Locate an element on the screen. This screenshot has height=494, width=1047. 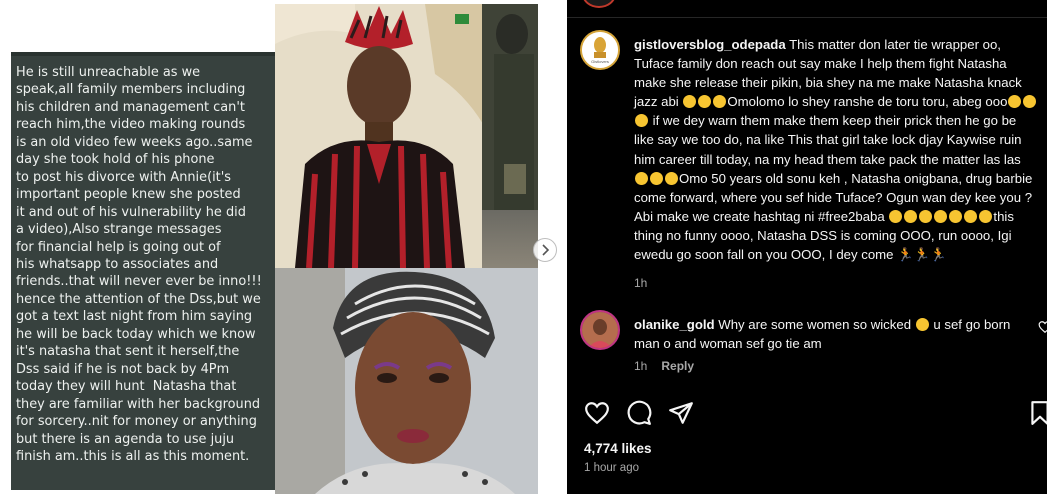
comment-bubble-icon is located at coordinates (639, 413).